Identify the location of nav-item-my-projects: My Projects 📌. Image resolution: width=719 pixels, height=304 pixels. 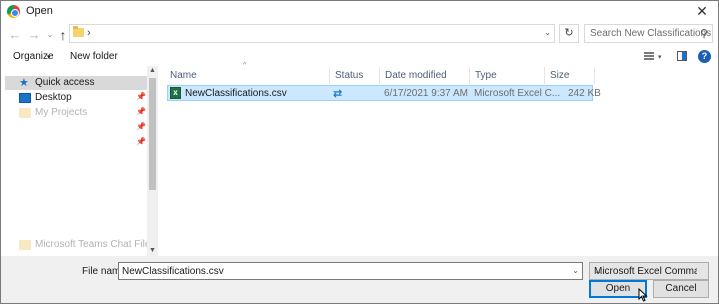
(76, 113).